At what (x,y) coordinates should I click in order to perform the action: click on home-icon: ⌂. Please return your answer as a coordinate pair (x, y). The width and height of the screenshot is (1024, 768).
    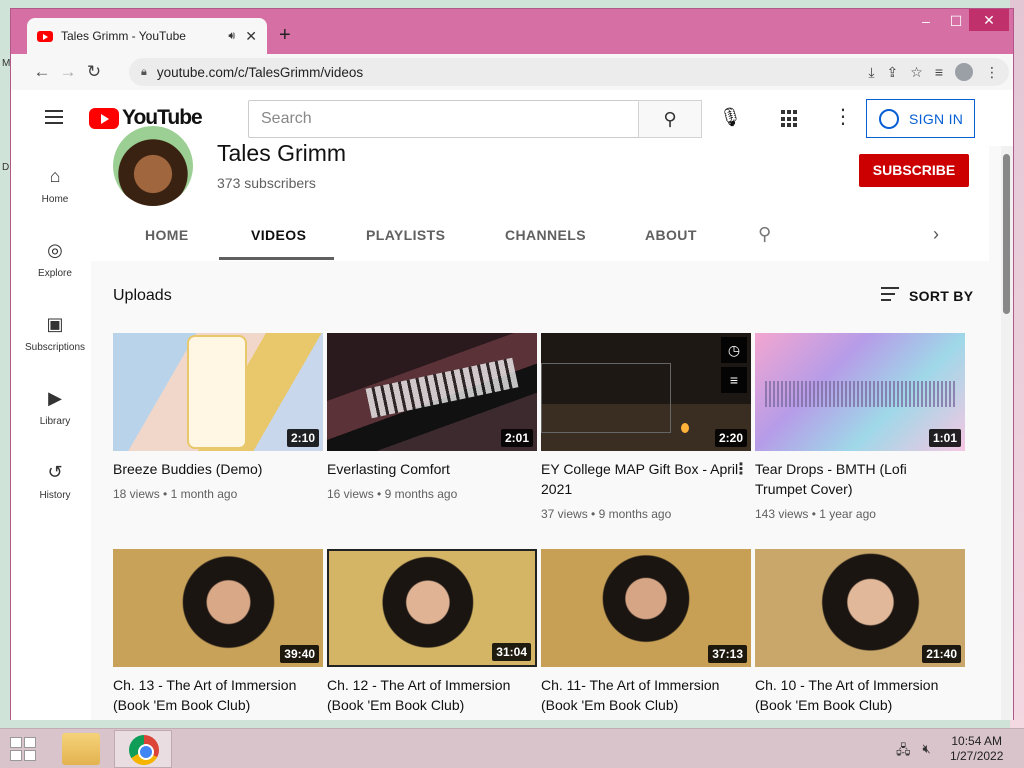
    Looking at the image, I should click on (55, 176).